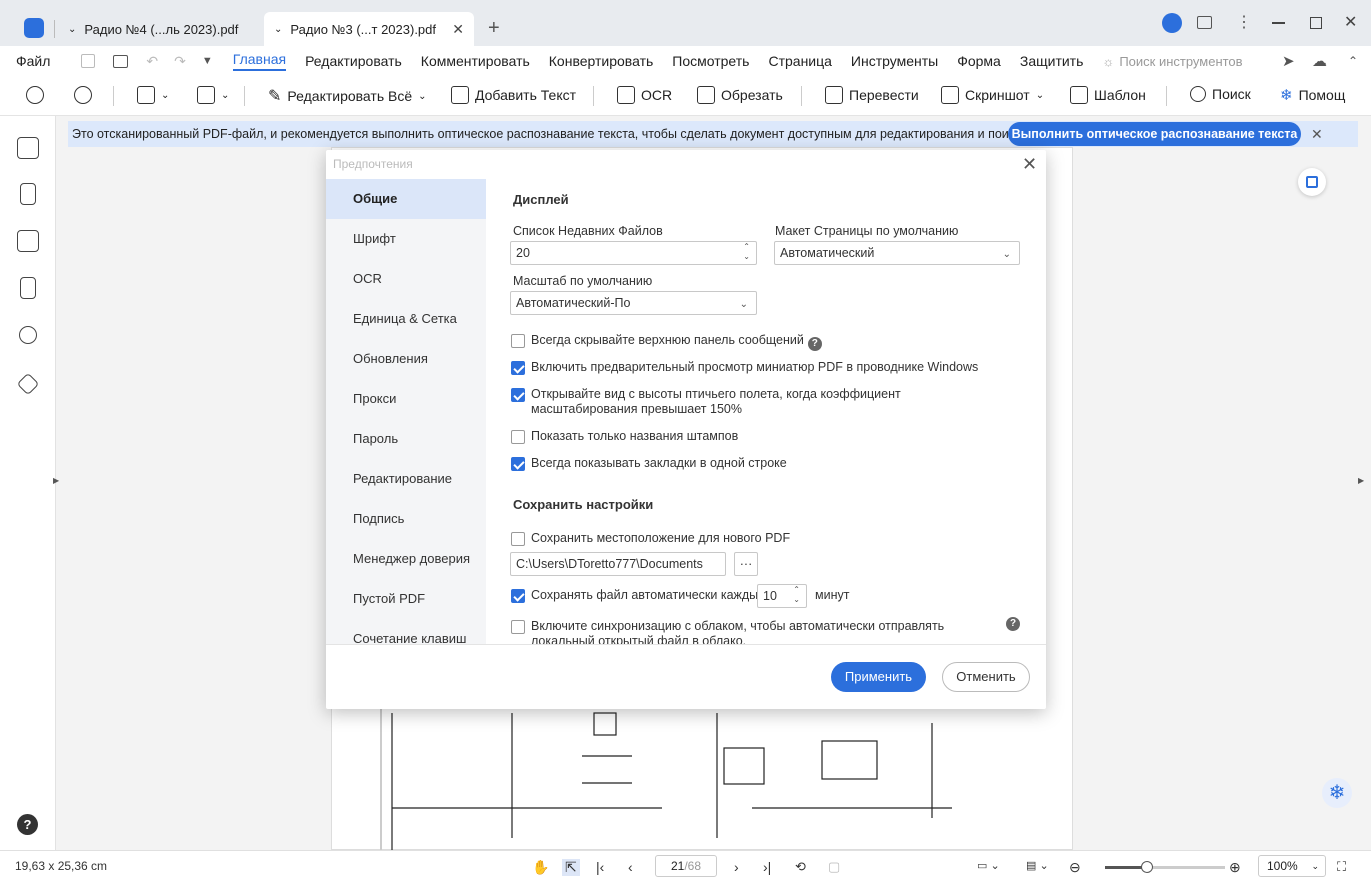 This screenshot has height=881, width=1371. What do you see at coordinates (28, 335) in the screenshot?
I see `search-panel-icon` at bounding box center [28, 335].